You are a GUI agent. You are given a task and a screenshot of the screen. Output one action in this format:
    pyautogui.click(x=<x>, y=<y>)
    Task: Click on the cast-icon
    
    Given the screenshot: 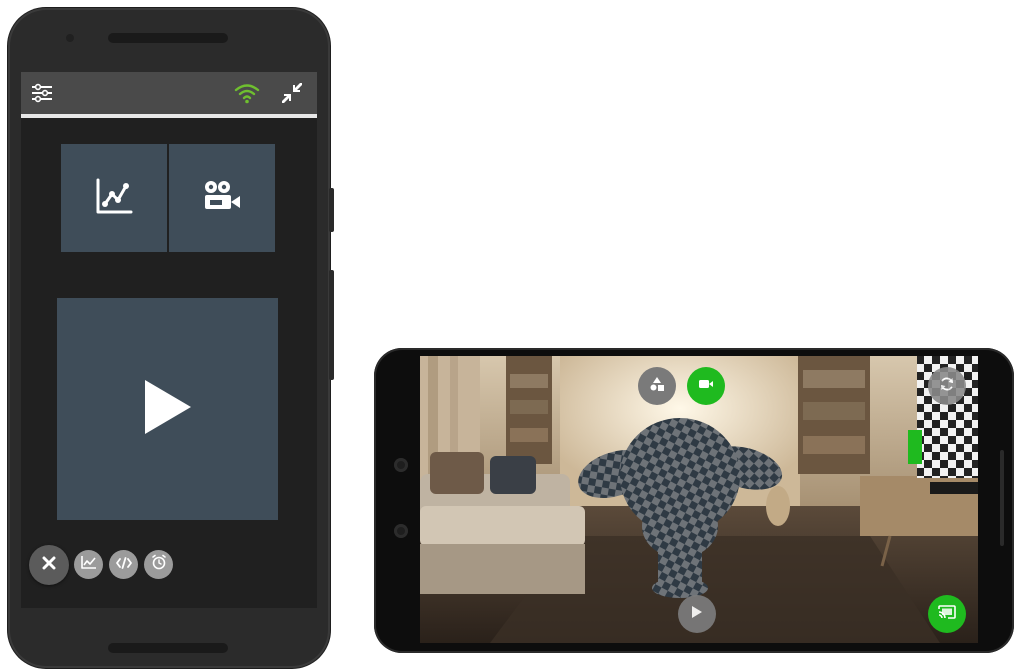 What is the action you would take?
    pyautogui.click(x=947, y=614)
    